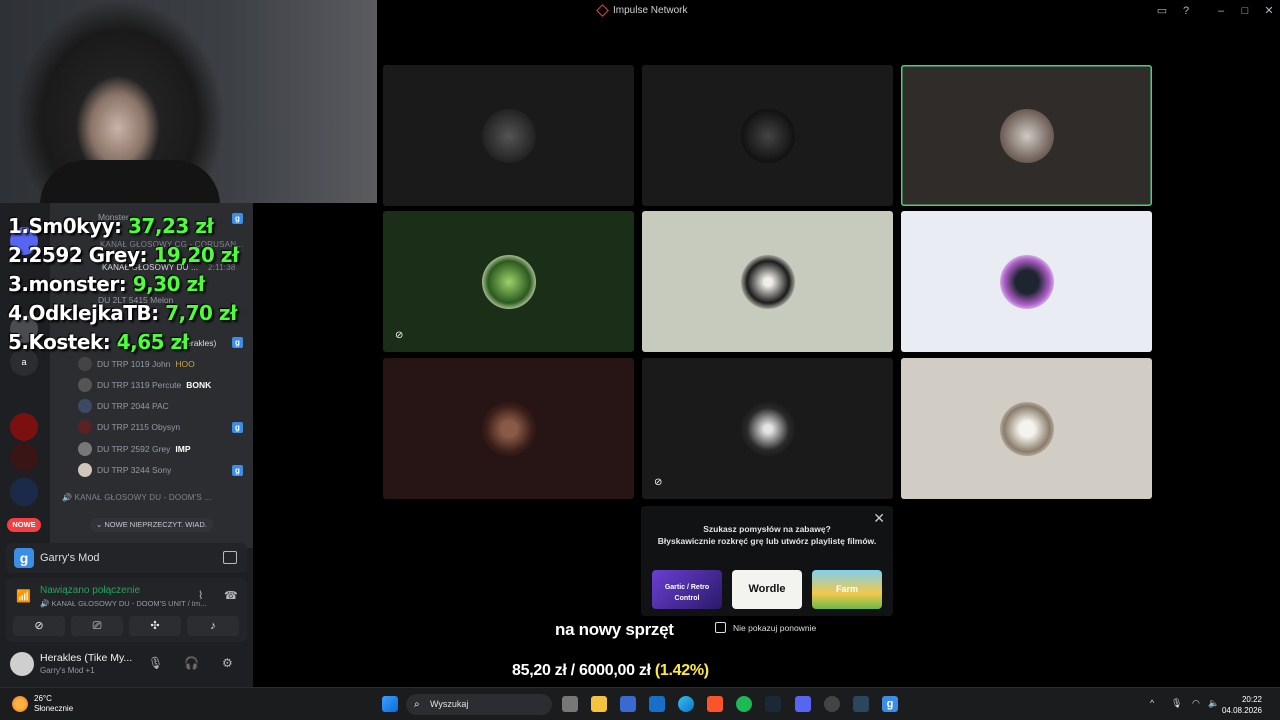 The width and height of the screenshot is (1280, 720). Describe the element at coordinates (767, 589) in the screenshot. I see `game-card: Wordle` at that location.